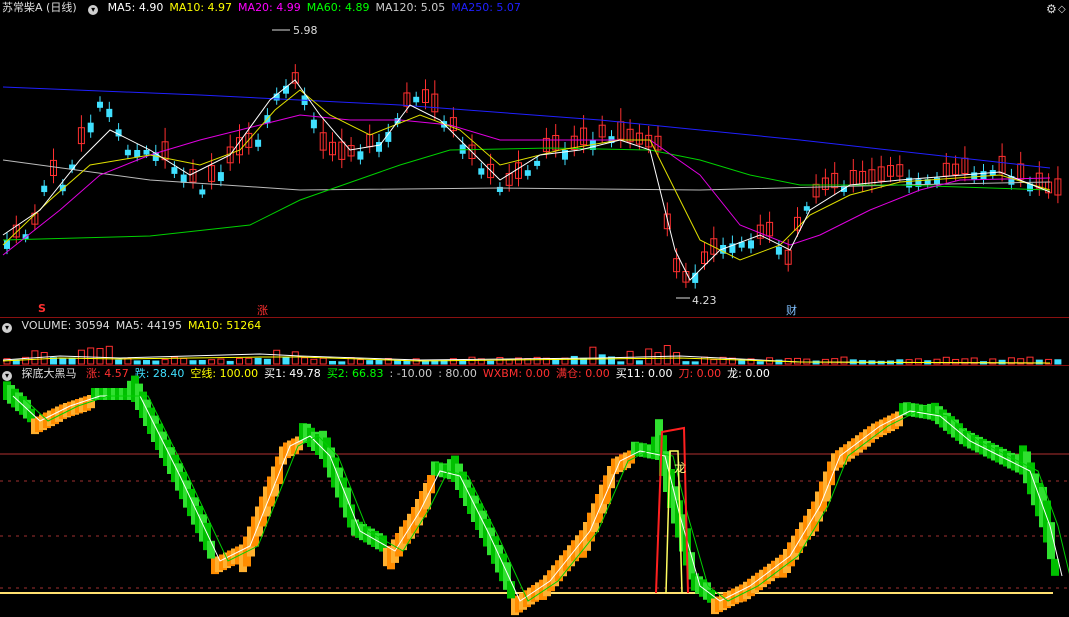 Image resolution: width=1069 pixels, height=617 pixels. Describe the element at coordinates (305, 30) in the screenshot. I see `high-price-label: 5.98` at that location.